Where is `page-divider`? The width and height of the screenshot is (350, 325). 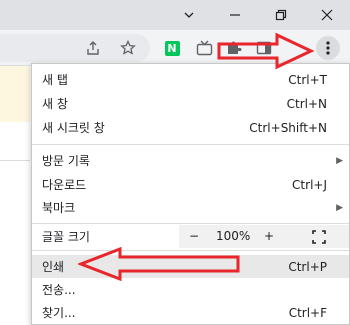
page-divider is located at coordinates (15, 160).